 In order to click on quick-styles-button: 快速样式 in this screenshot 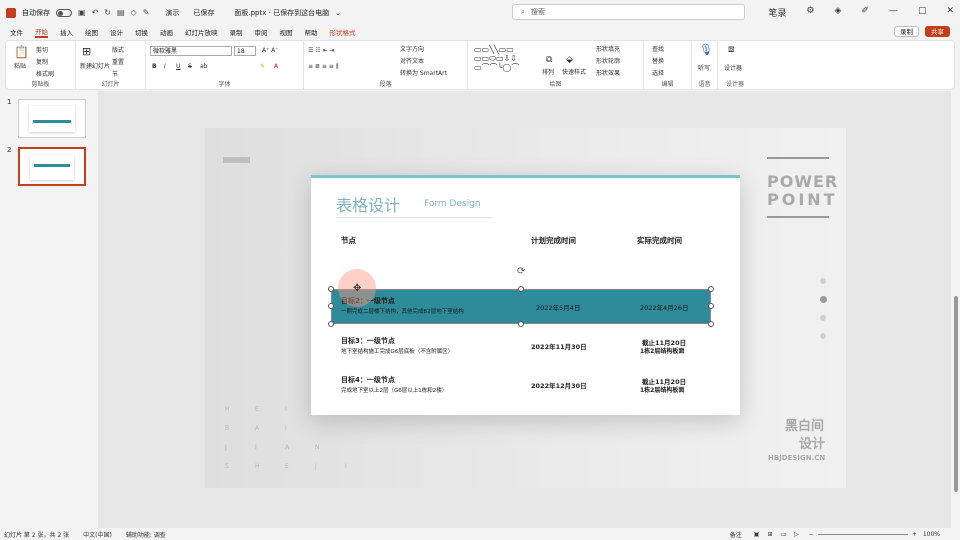, I will do `click(574, 71)`.